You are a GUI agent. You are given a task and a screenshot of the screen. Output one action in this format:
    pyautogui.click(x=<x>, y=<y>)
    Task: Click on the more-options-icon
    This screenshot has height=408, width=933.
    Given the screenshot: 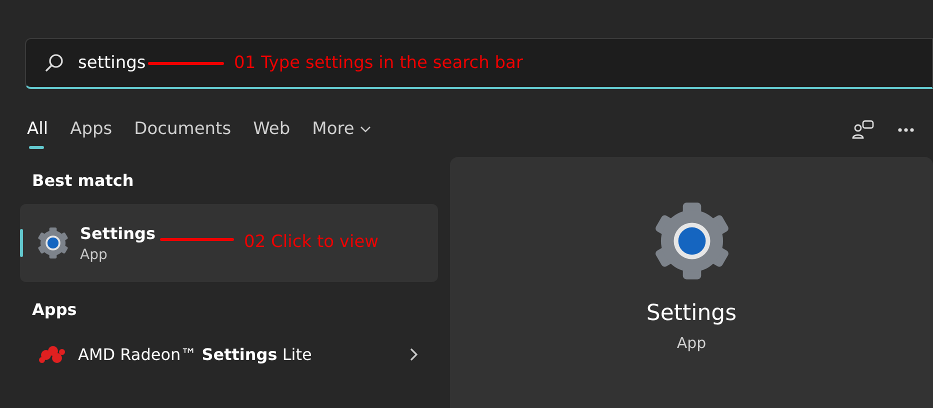 What is the action you would take?
    pyautogui.click(x=906, y=130)
    